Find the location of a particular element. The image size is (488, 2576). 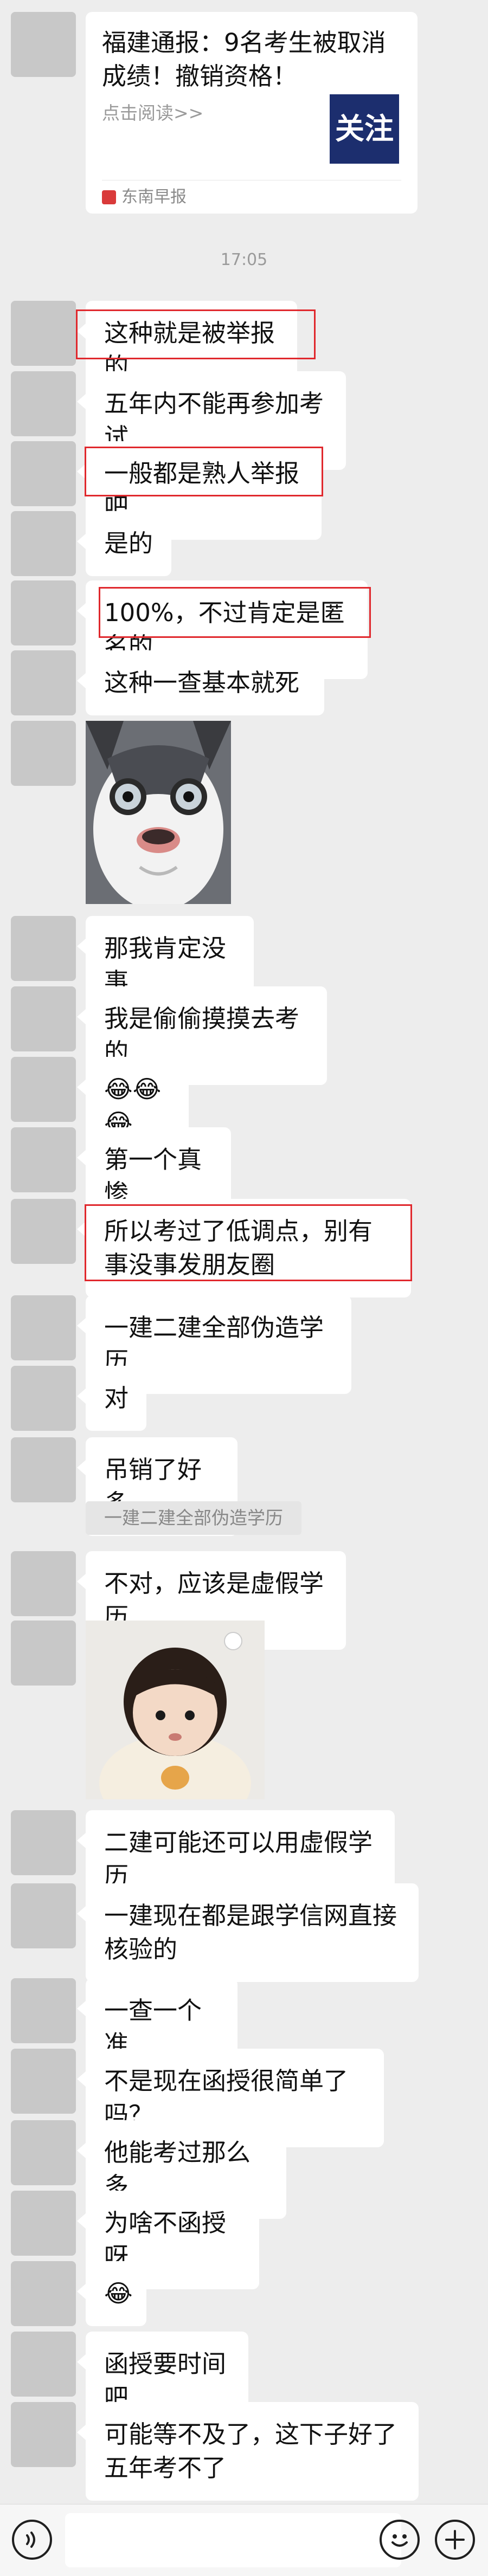

message-bubble: 一建现在都是跟学信网直接核验的 is located at coordinates (248, 1932).